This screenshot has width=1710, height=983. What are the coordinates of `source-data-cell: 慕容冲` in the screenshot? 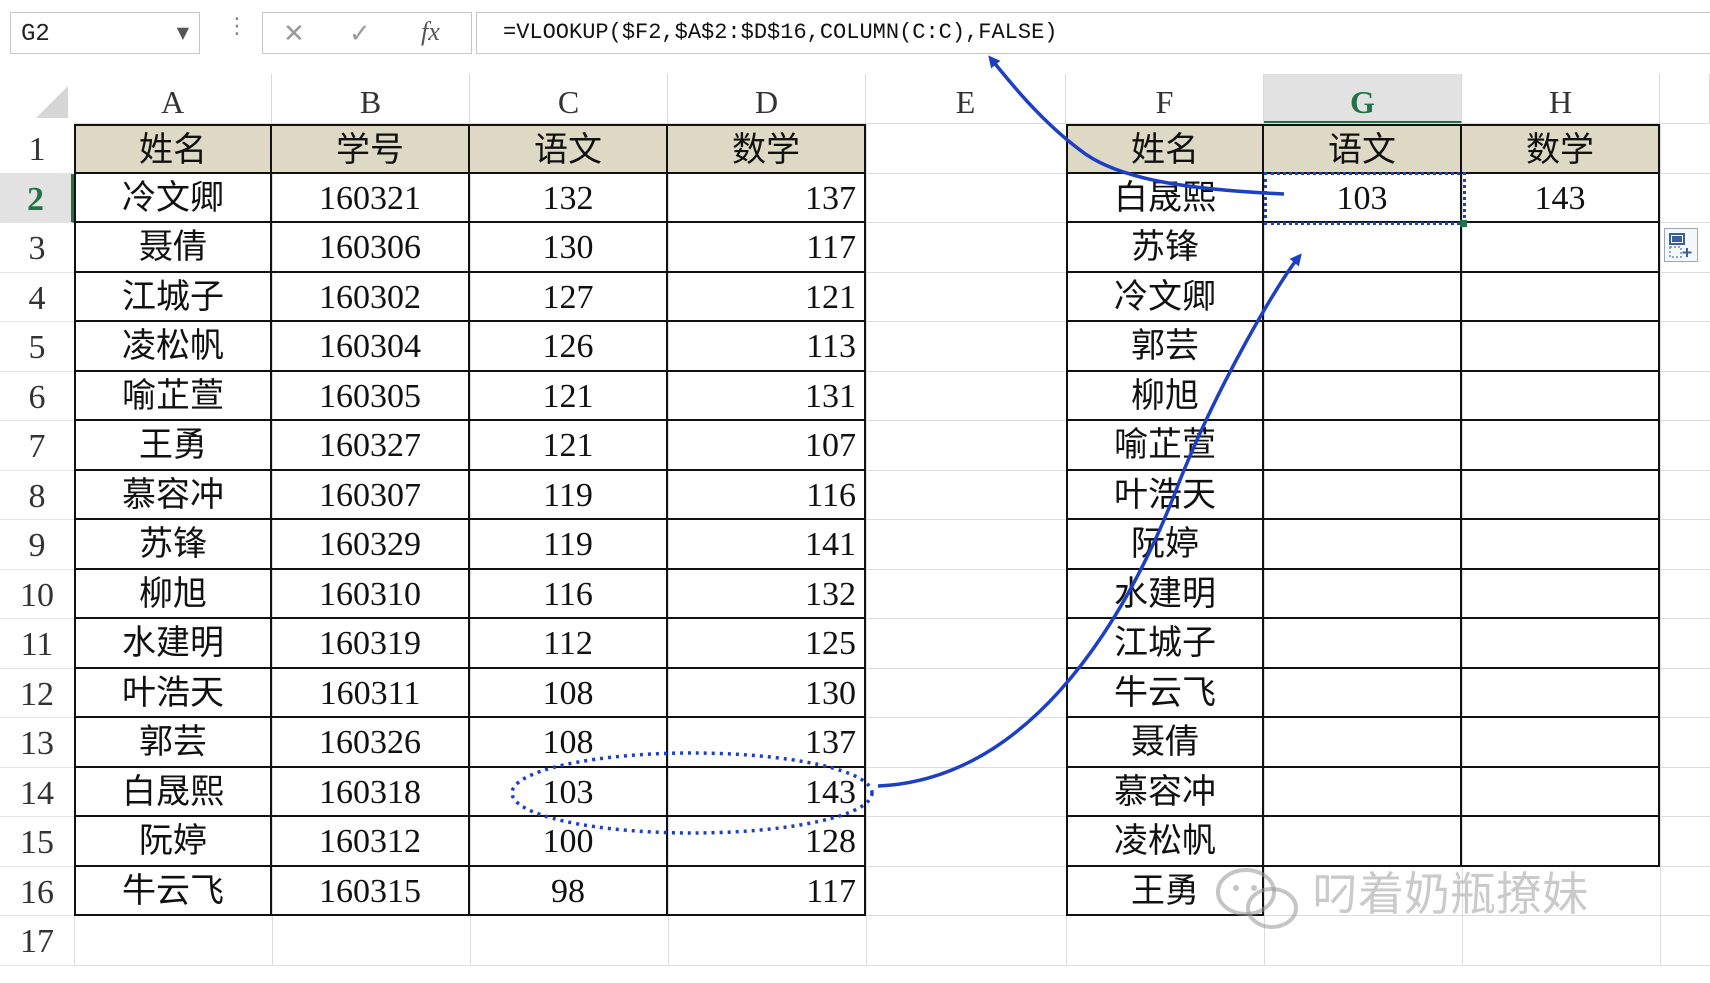 It's located at (173, 495).